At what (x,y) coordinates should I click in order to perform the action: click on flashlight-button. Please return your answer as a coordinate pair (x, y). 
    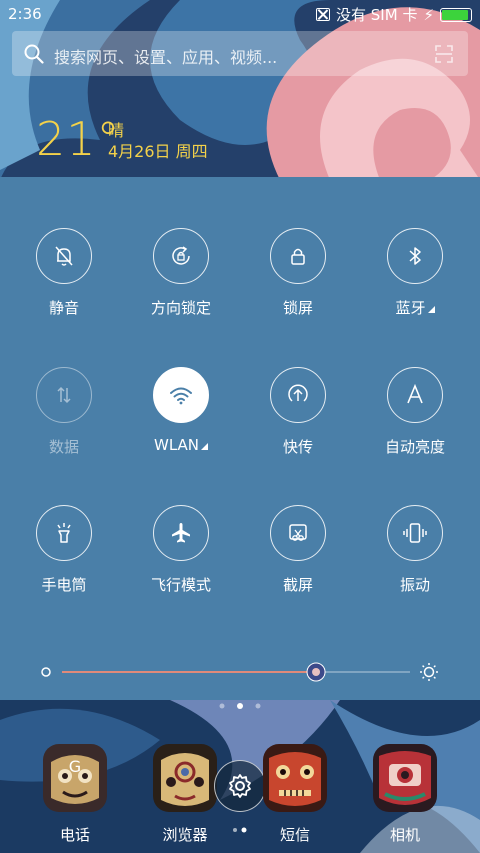
    Looking at the image, I should click on (64, 533).